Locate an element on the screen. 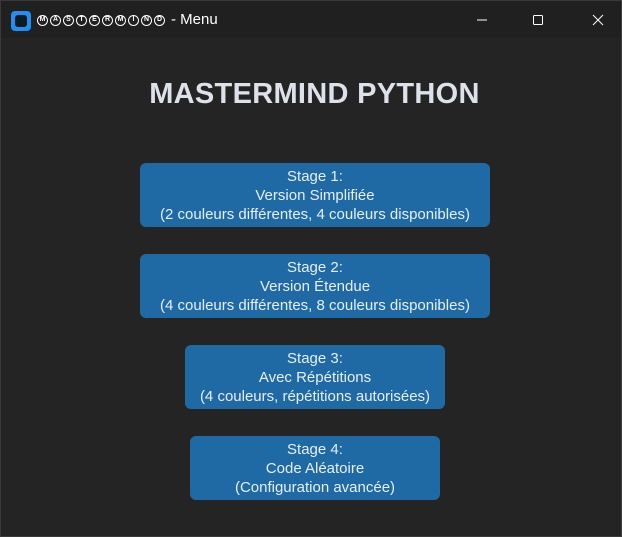 This screenshot has width=622, height=537. app-logo-text: MASTERMIND is located at coordinates (101, 20).